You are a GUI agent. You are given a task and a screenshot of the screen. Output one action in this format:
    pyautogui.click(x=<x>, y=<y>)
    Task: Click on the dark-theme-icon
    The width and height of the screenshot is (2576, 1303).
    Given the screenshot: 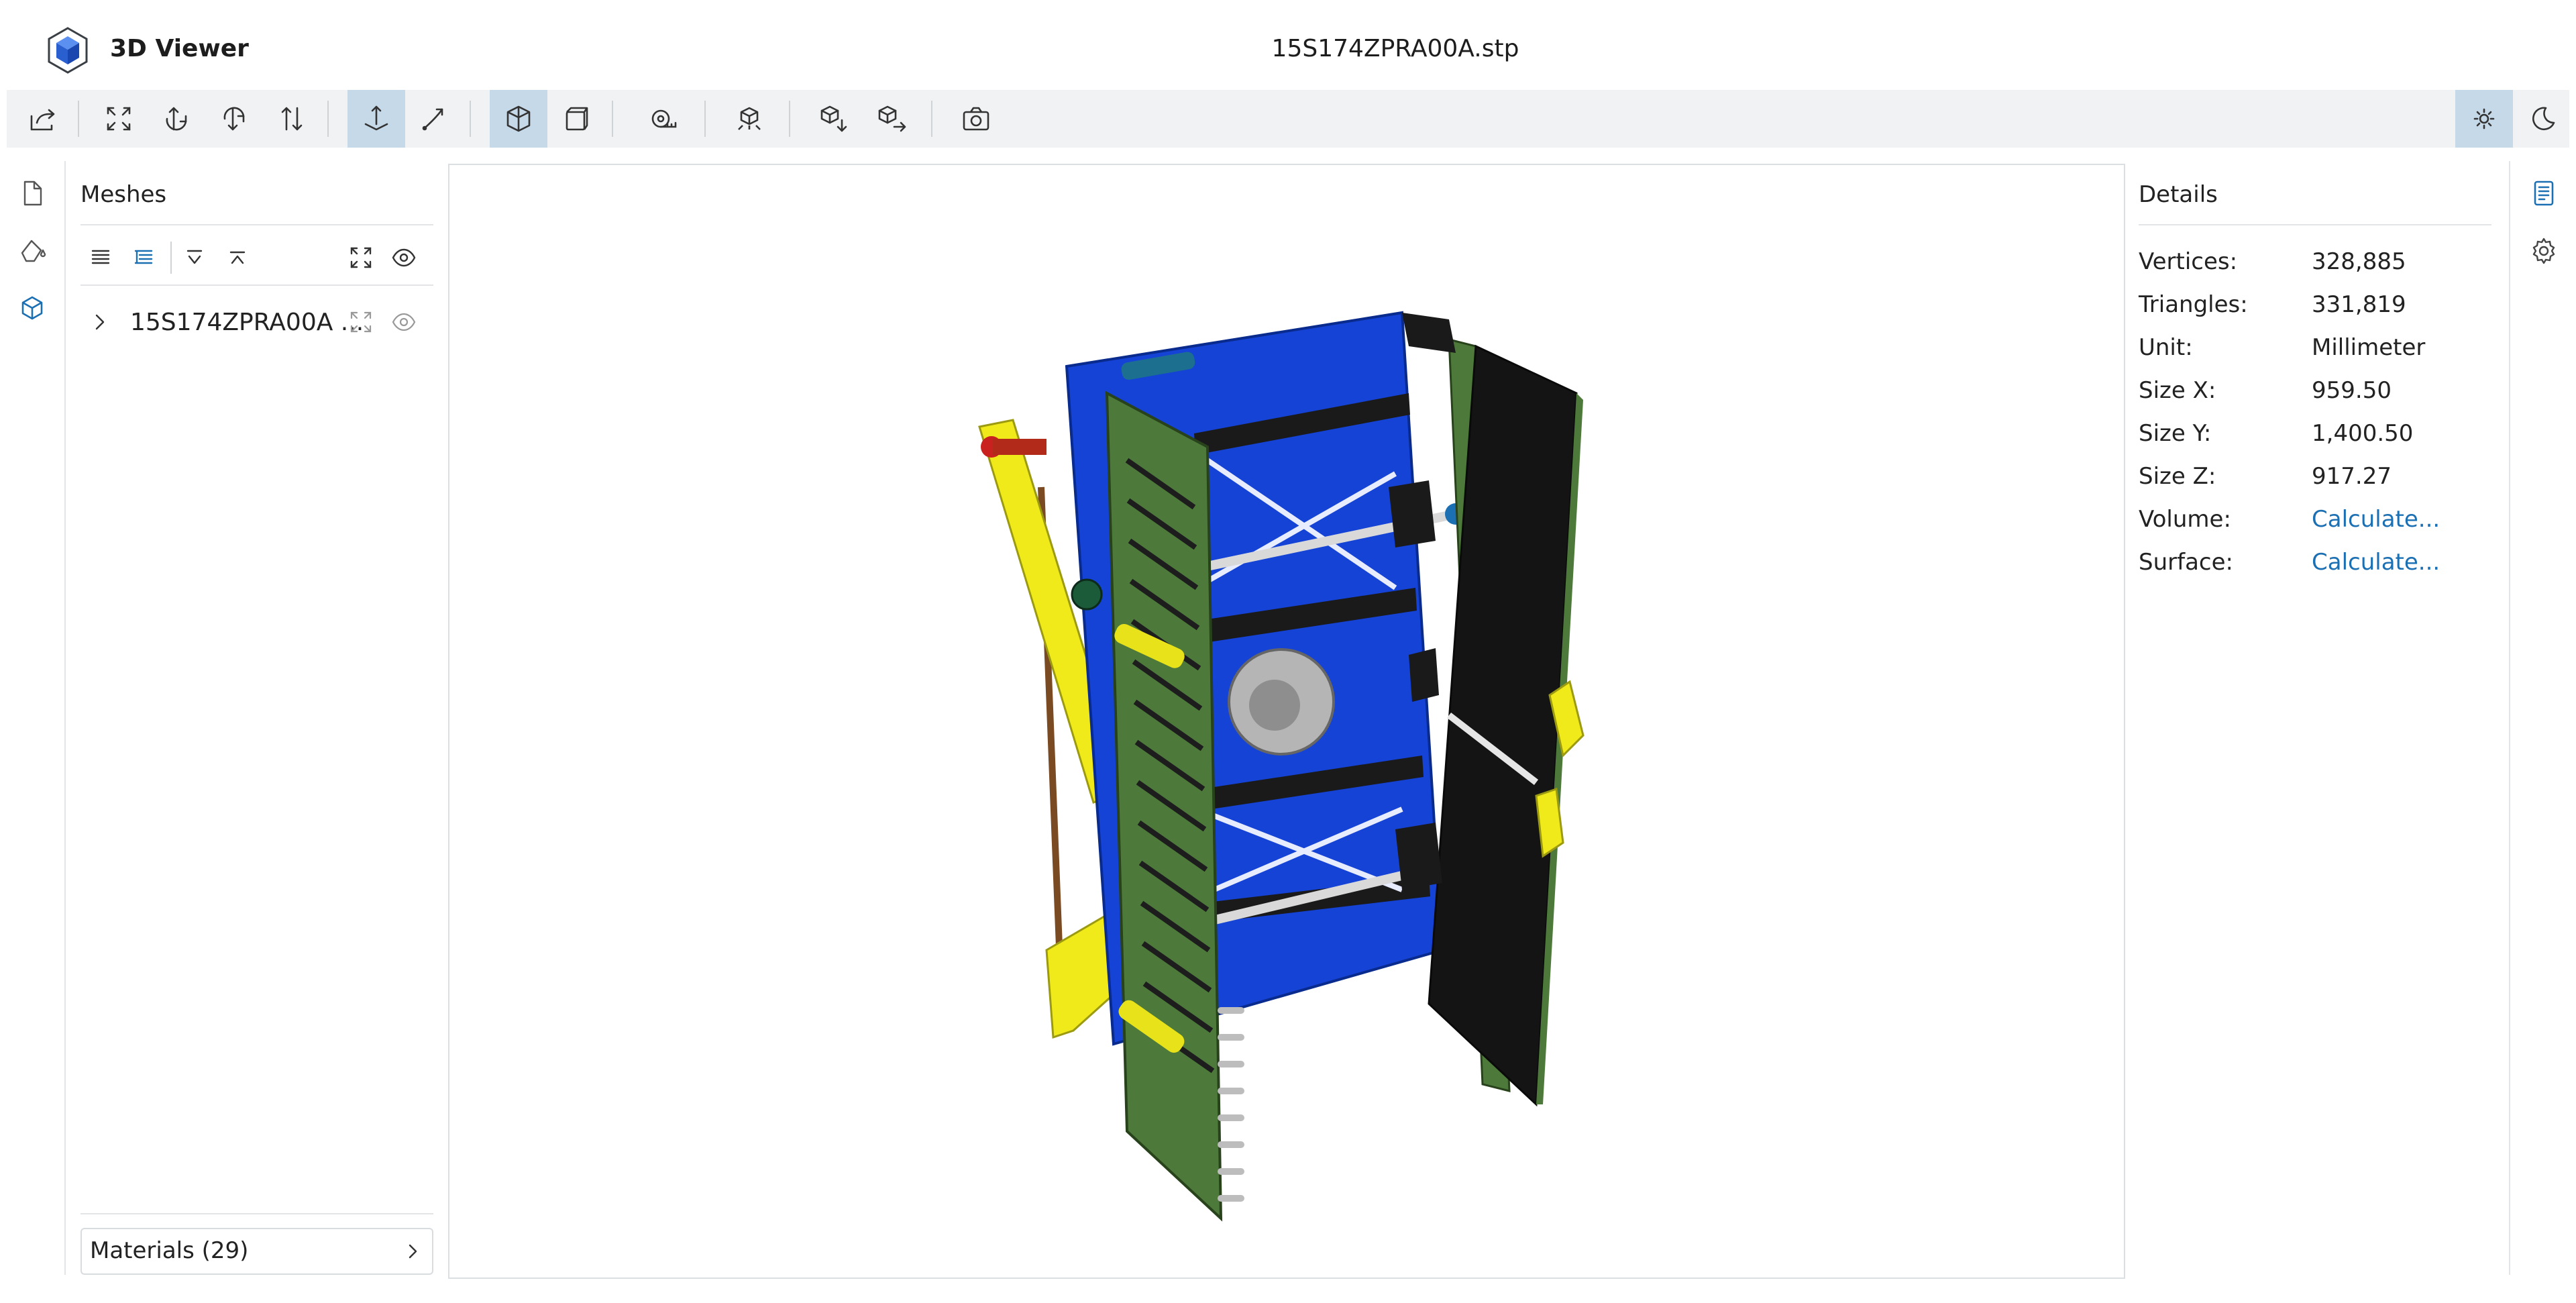 What is the action you would take?
    pyautogui.click(x=2543, y=119)
    